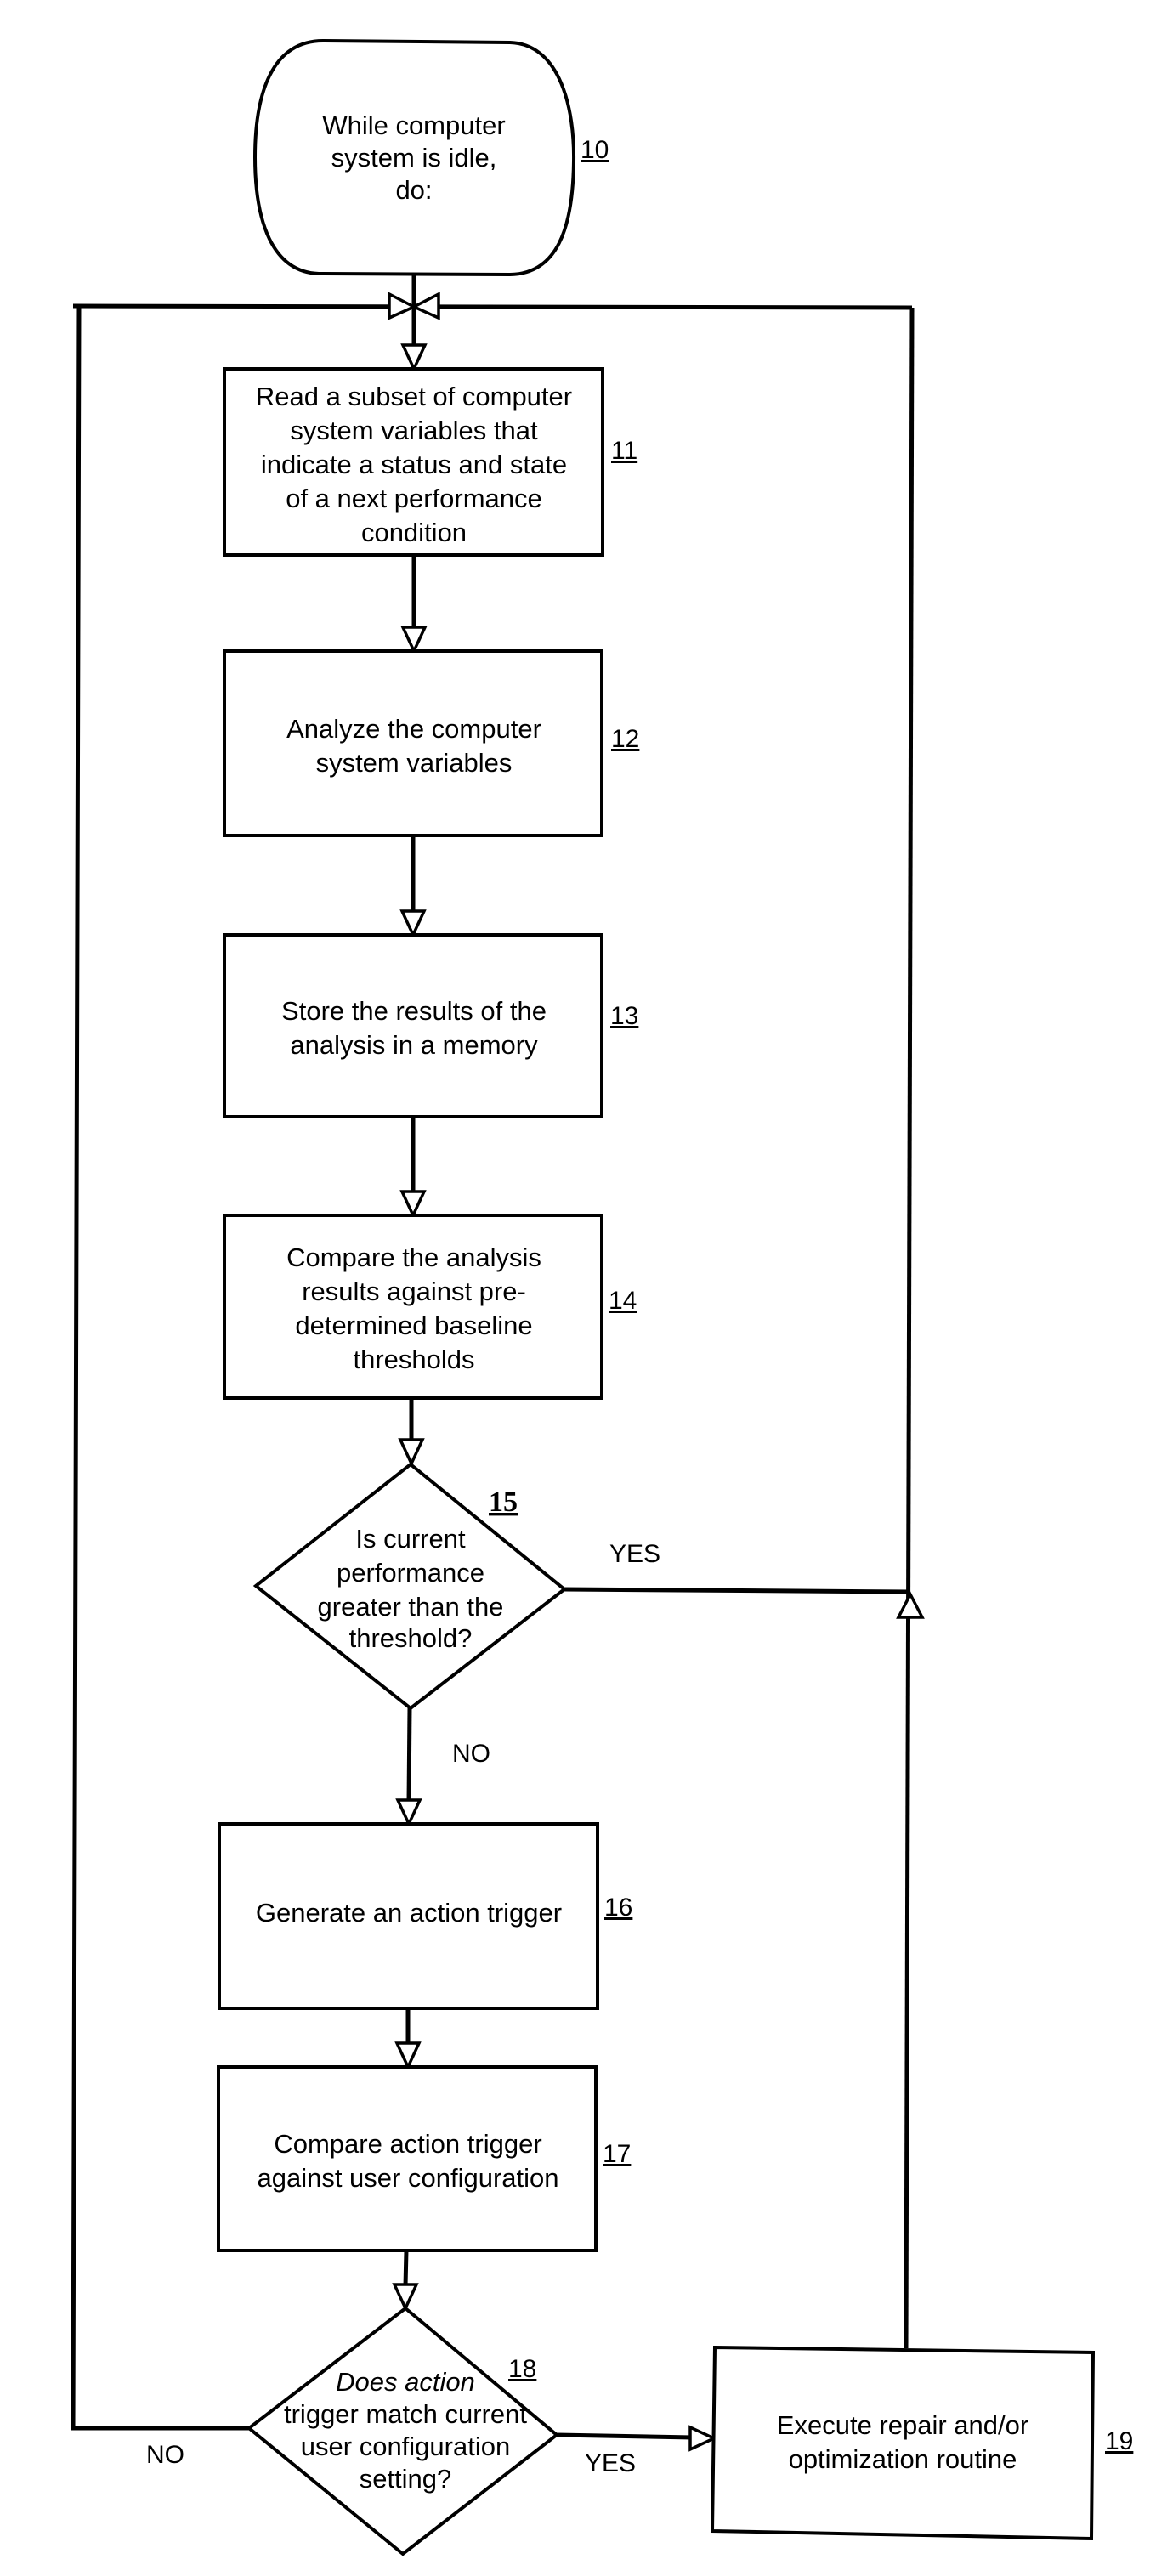  What do you see at coordinates (407, 2178) in the screenshot?
I see `step-17-text-line: against user configuration` at bounding box center [407, 2178].